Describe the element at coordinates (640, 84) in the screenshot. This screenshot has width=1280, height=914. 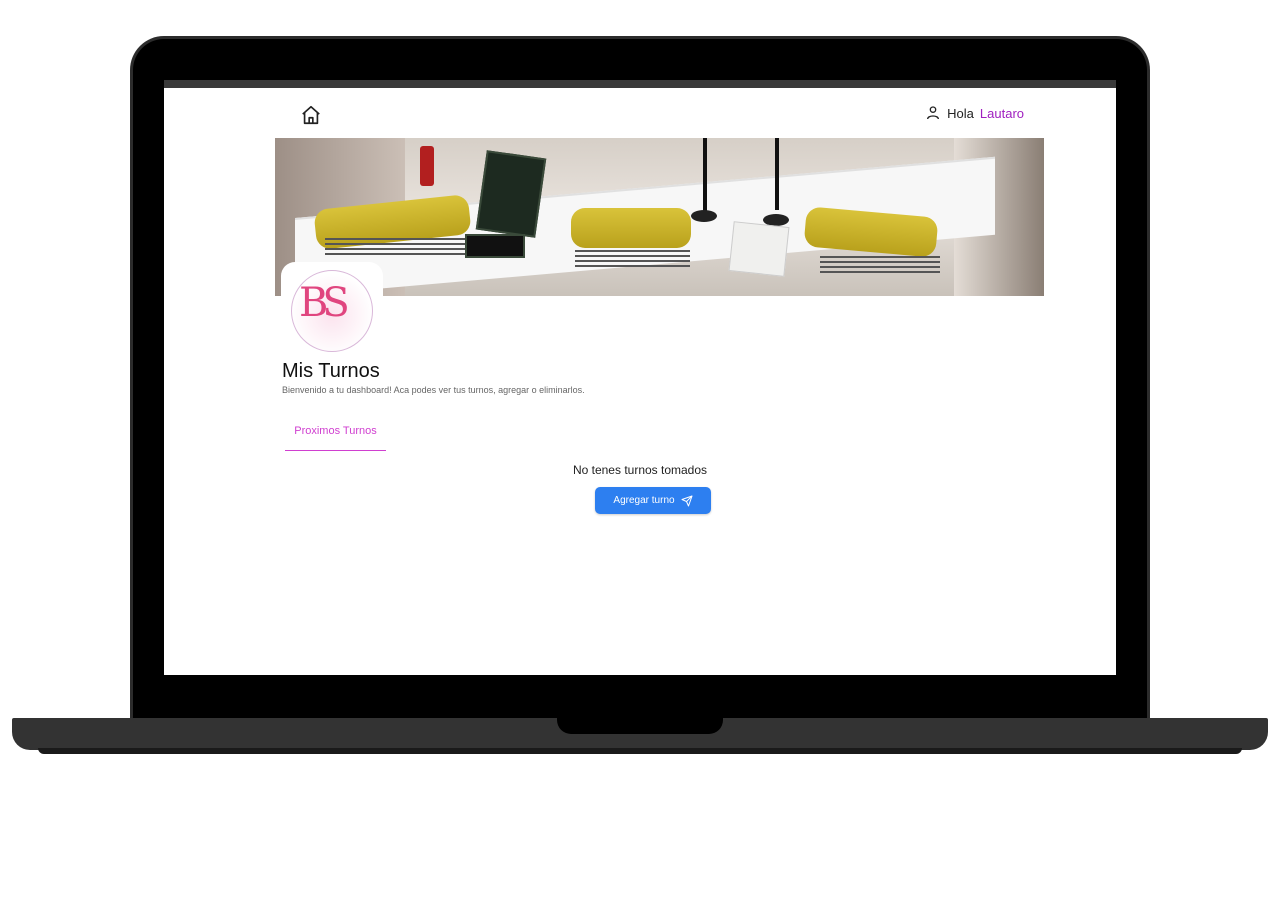
I see `screen-top-bar` at that location.